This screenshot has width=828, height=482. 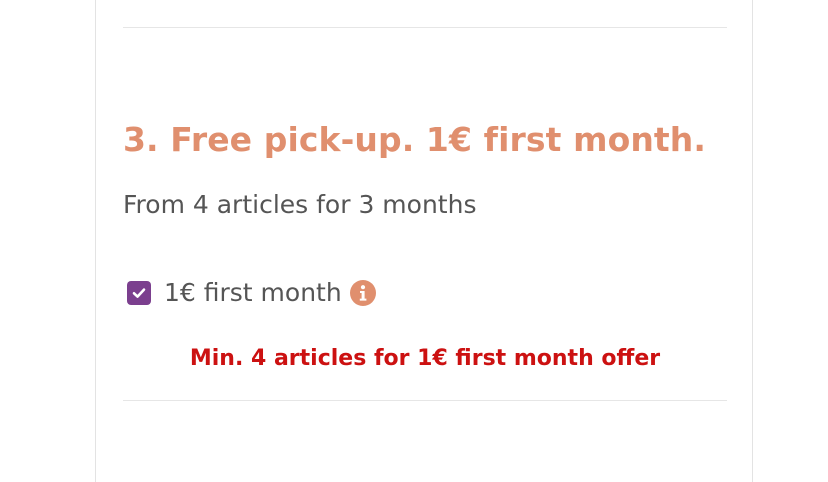 What do you see at coordinates (425, 27) in the screenshot?
I see `top-divider` at bounding box center [425, 27].